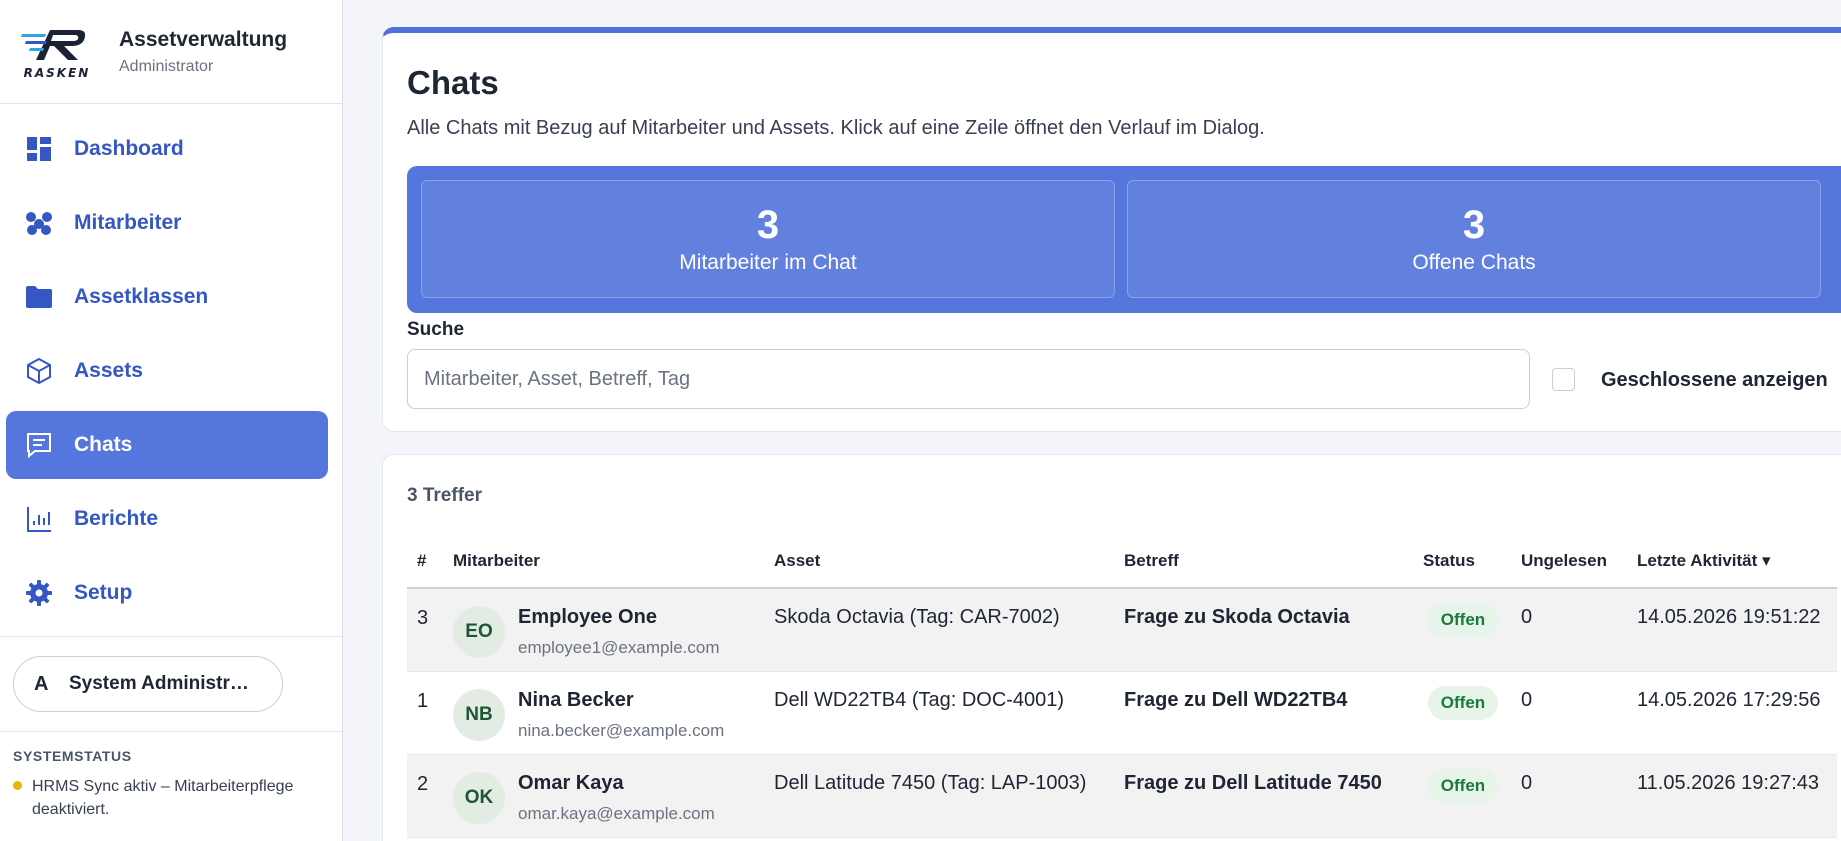 Image resolution: width=1841 pixels, height=841 pixels. What do you see at coordinates (103, 444) in the screenshot?
I see `sidebar-item-label: Chats` at bounding box center [103, 444].